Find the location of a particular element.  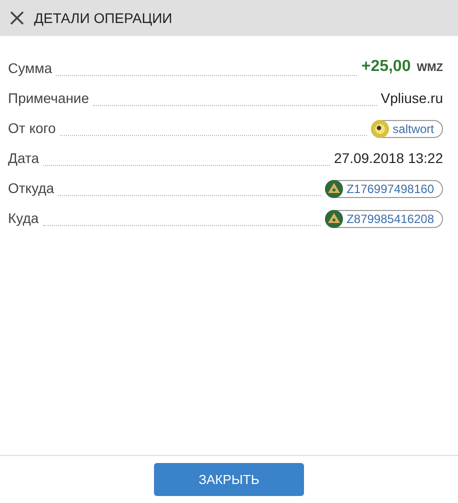

close-icon is located at coordinates (17, 18).